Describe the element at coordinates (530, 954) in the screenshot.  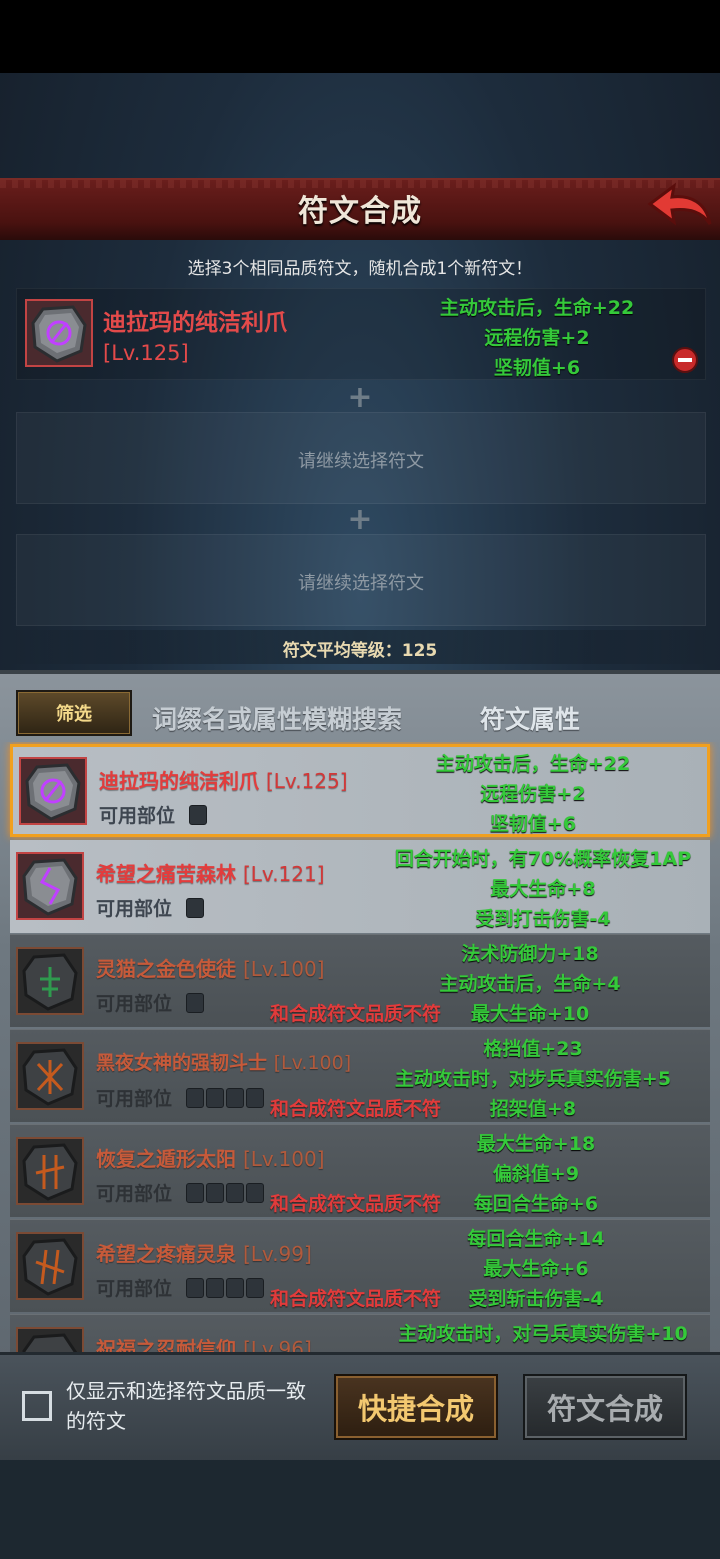
I see `rune-attr: 法术防御力+18` at that location.